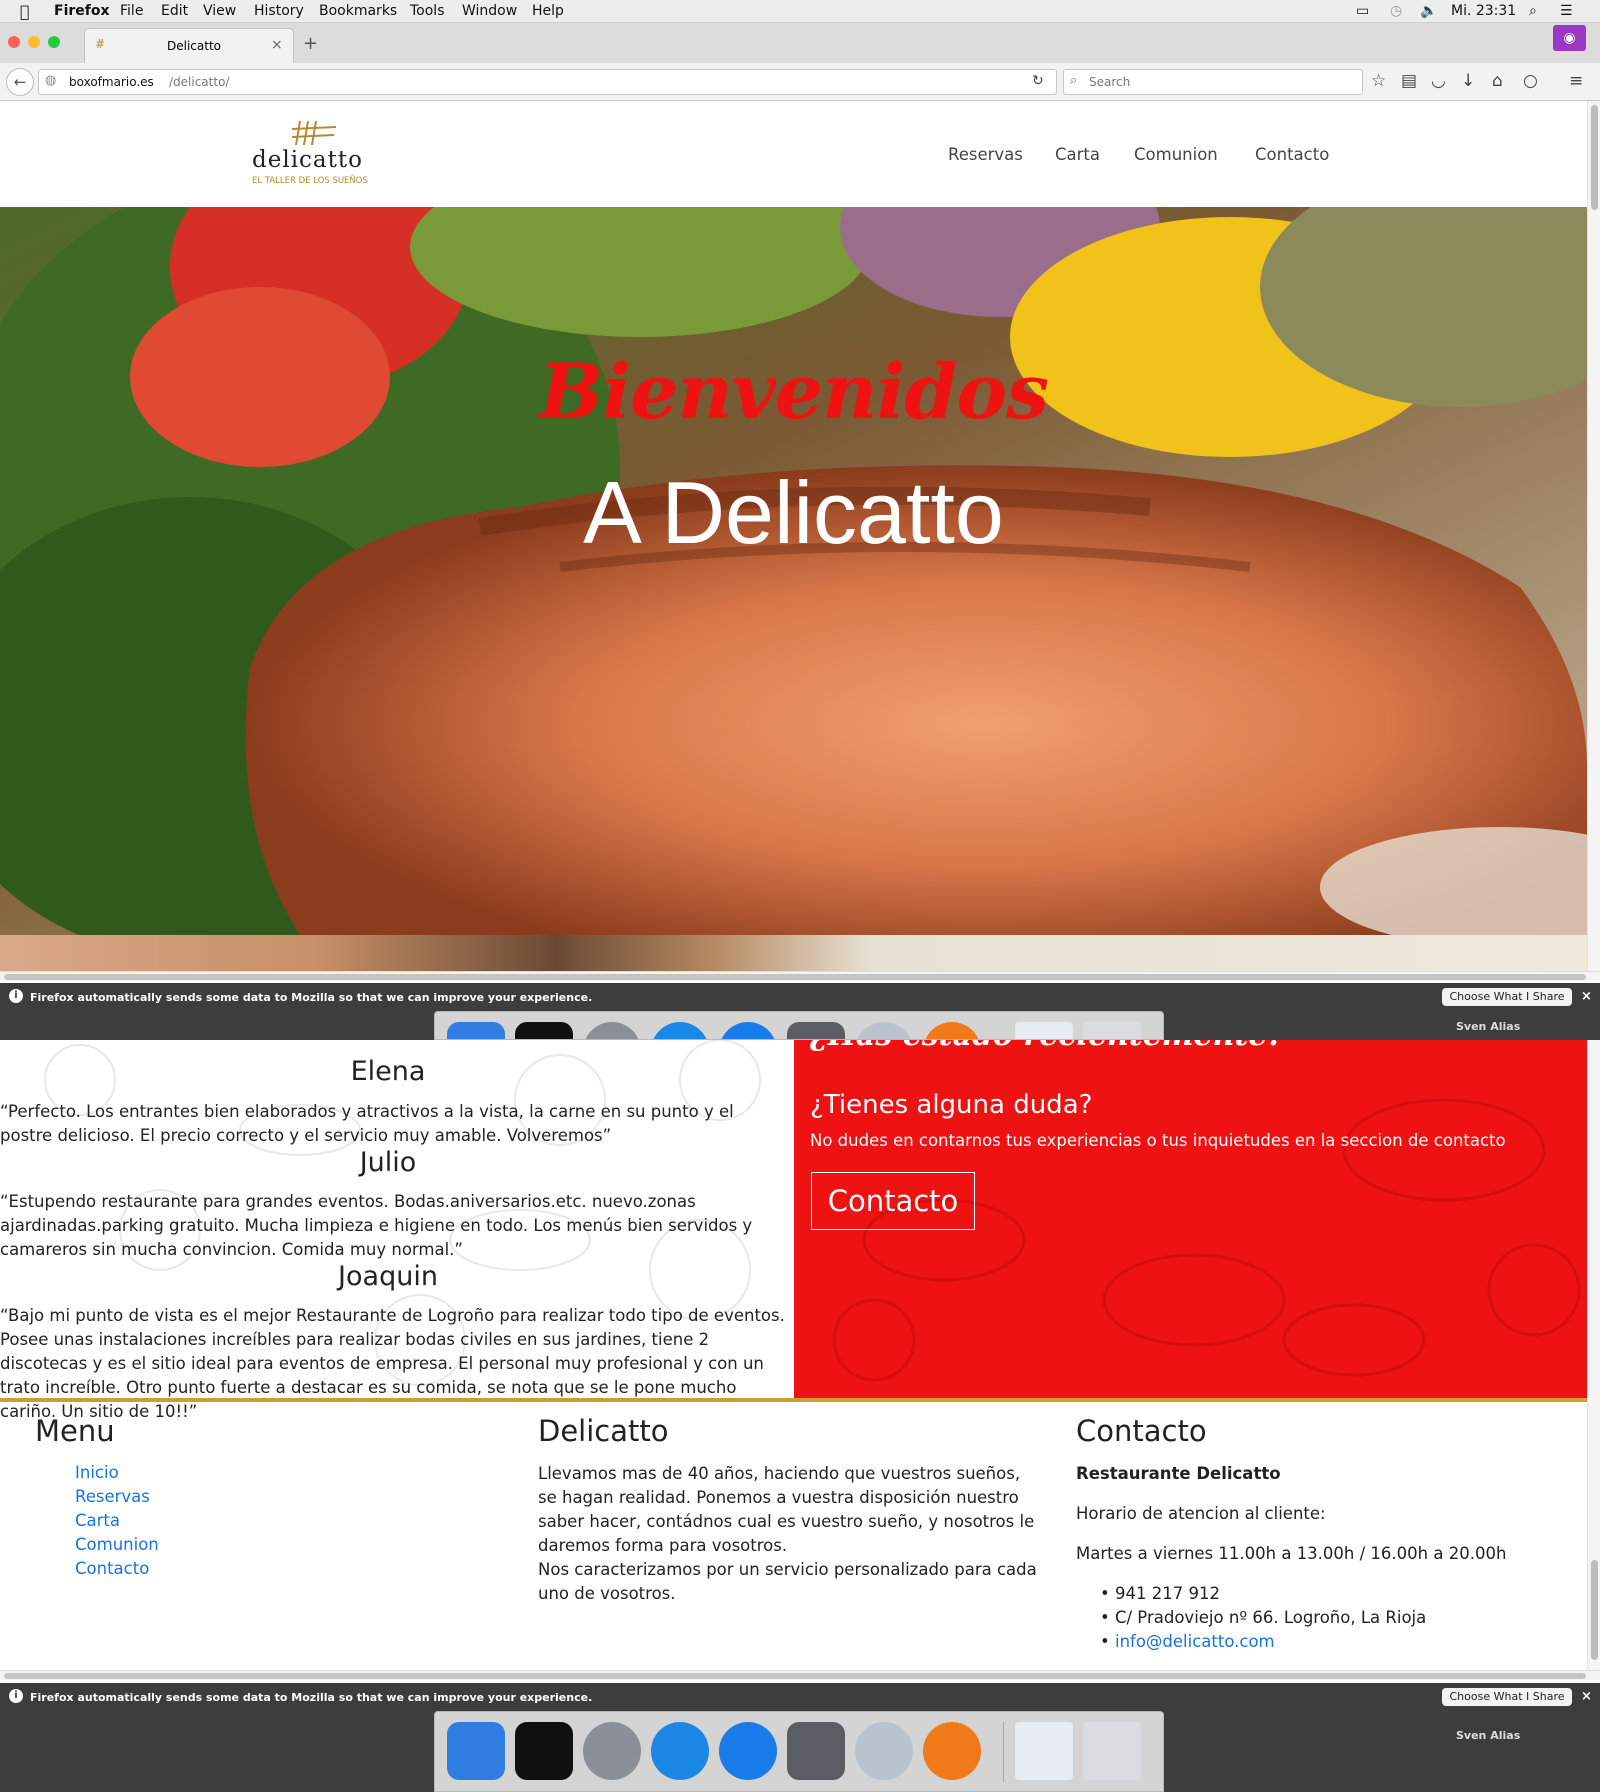  Describe the element at coordinates (310, 154) in the screenshot. I see `site-logo: delicatto EL TALLER DE LOS SUEÑOS` at that location.